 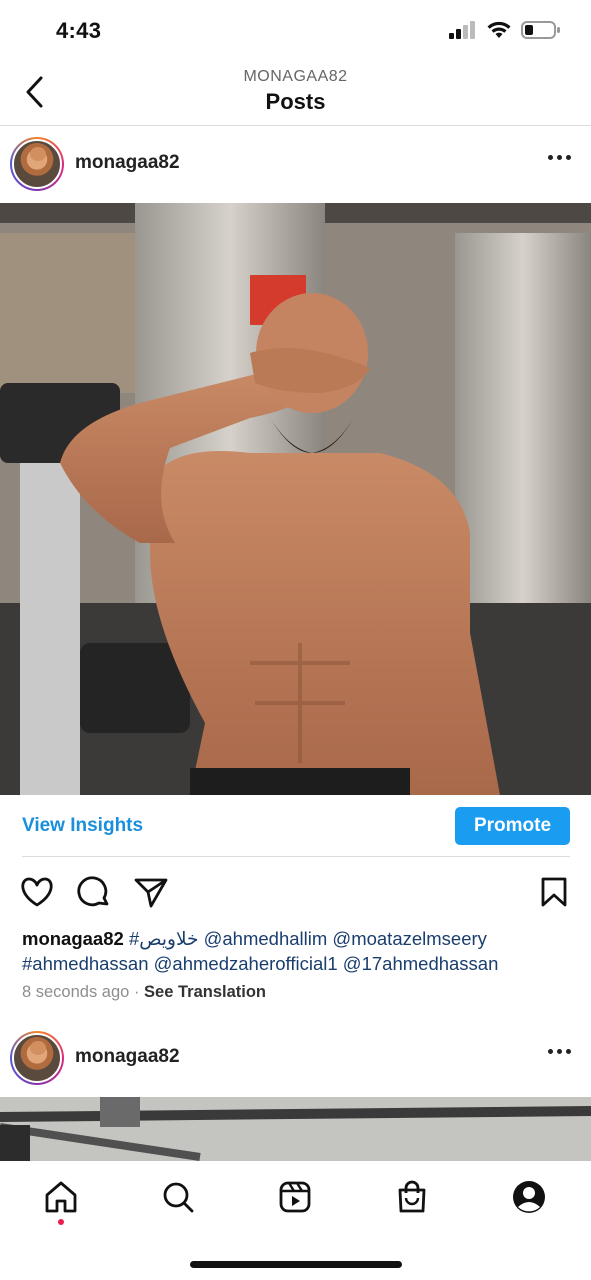 I want to click on nav-header: MONAGAA82 Posts, so click(x=295, y=94).